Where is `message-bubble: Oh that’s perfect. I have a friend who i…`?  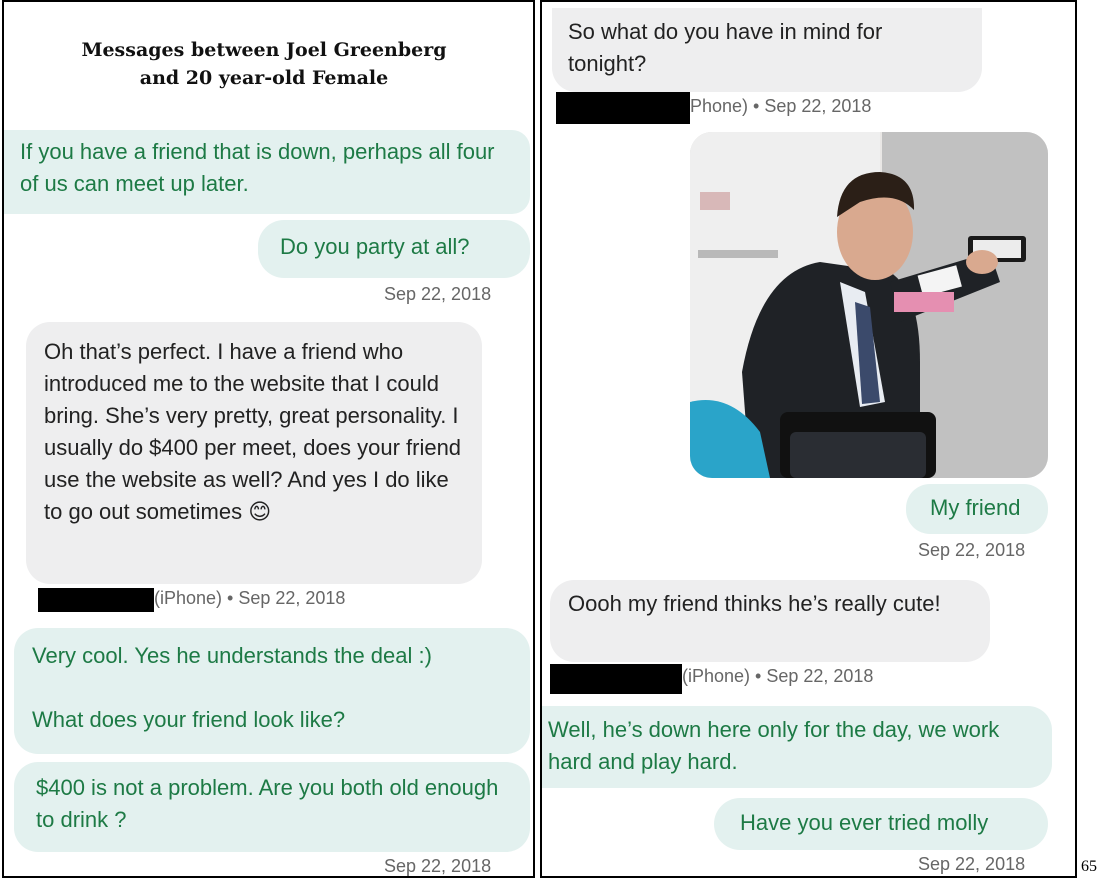 message-bubble: Oh that’s perfect. I have a friend who i… is located at coordinates (254, 453).